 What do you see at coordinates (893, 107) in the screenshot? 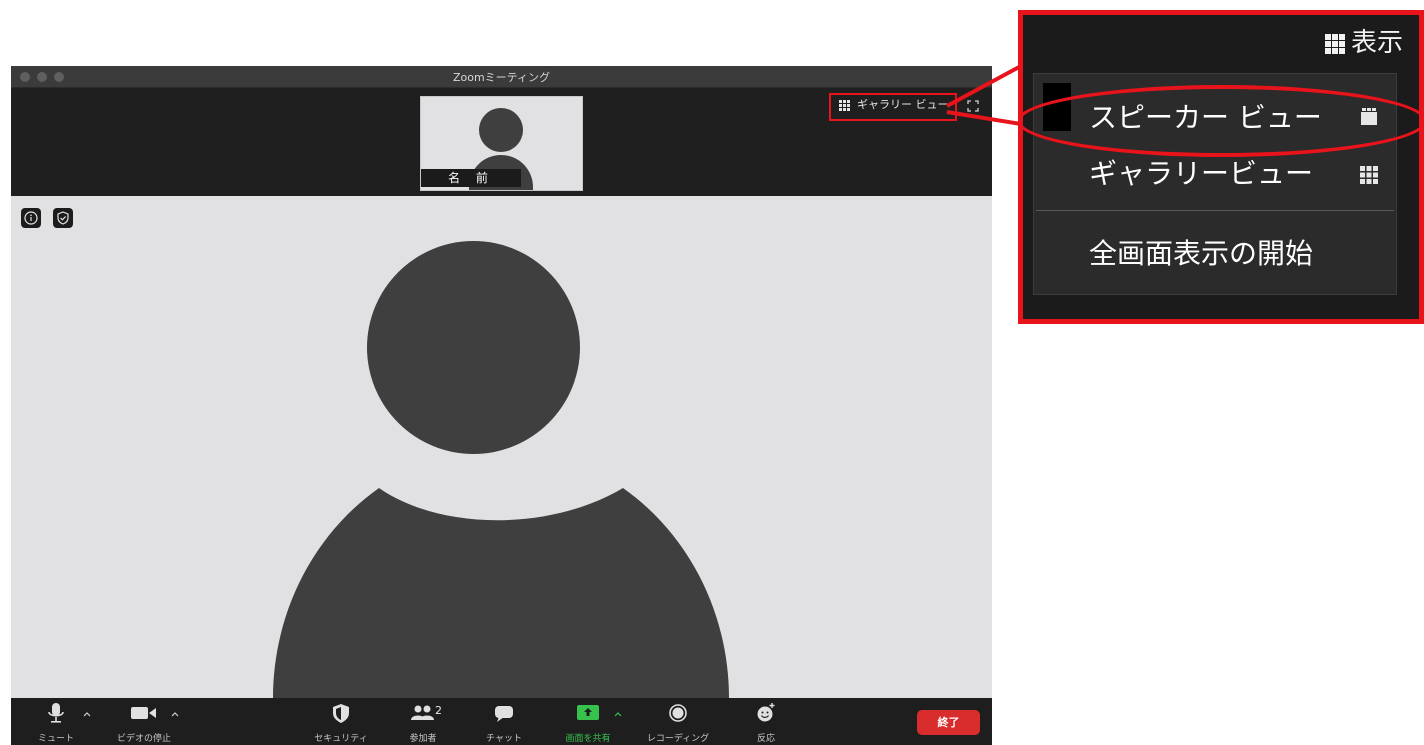
I see `gallery-view-highlight-box` at bounding box center [893, 107].